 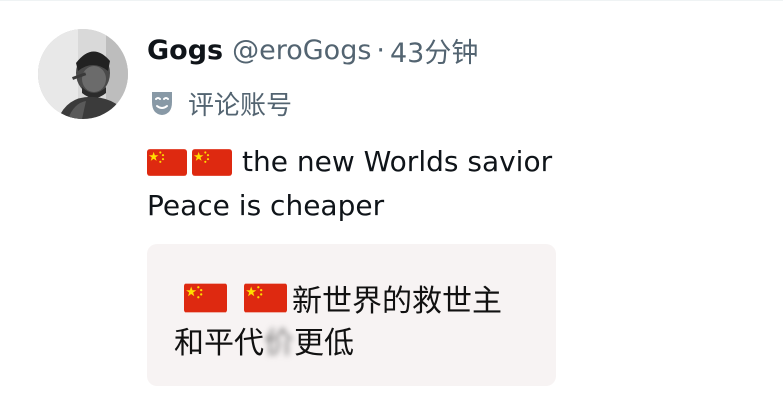 What do you see at coordinates (279, 343) in the screenshot?
I see `blurred-text: 价` at bounding box center [279, 343].